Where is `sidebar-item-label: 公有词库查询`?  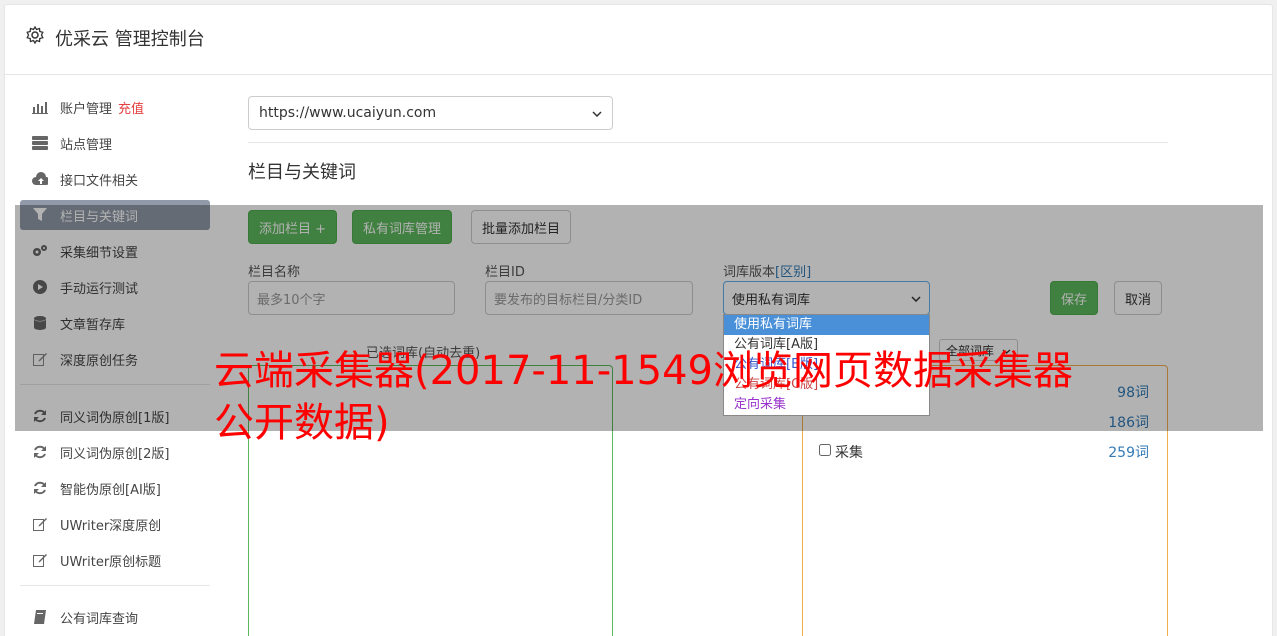 sidebar-item-label: 公有词库查询 is located at coordinates (99, 619).